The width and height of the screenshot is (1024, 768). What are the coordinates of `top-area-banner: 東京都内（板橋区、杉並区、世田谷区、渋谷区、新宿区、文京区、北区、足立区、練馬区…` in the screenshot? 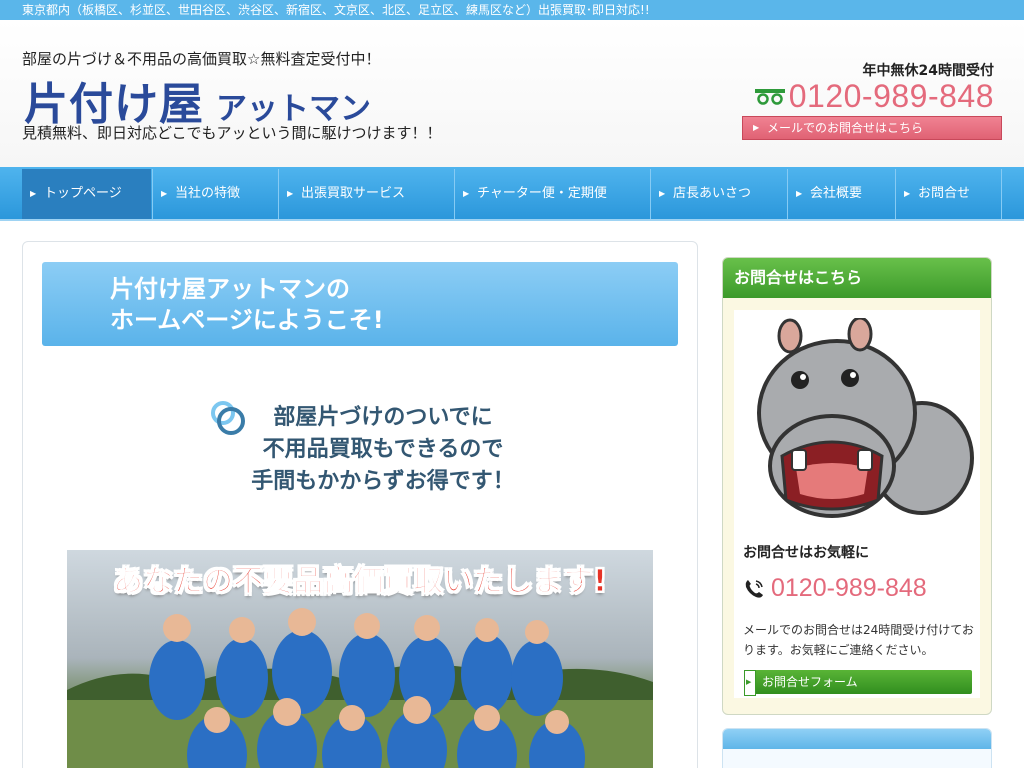 It's located at (512, 10).